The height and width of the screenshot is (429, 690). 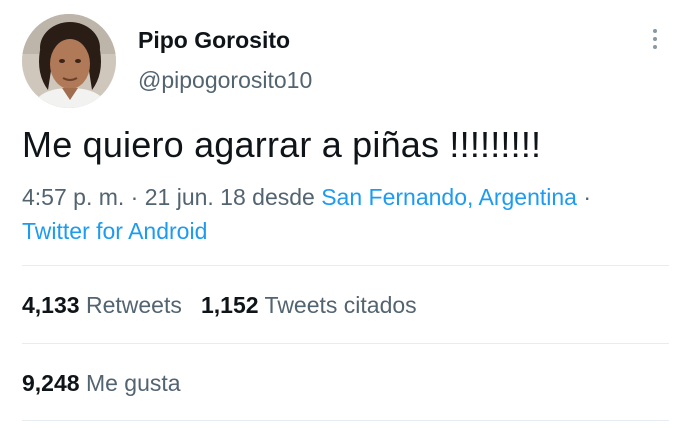 What do you see at coordinates (230, 305) in the screenshot?
I see `quotes-count: 1,152` at bounding box center [230, 305].